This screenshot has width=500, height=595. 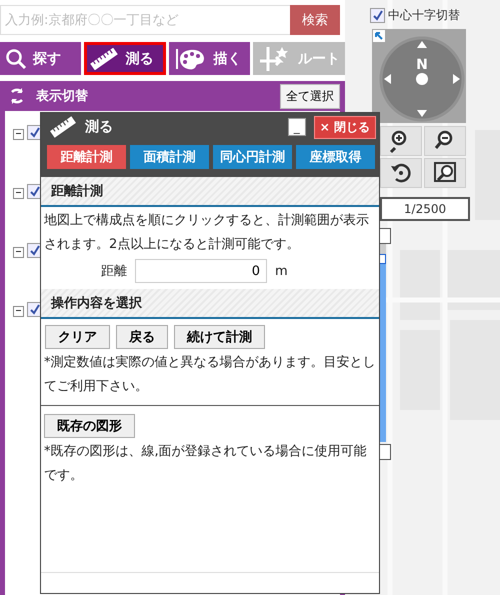 I want to click on section-header: 操作内容を選択, so click(x=210, y=304).